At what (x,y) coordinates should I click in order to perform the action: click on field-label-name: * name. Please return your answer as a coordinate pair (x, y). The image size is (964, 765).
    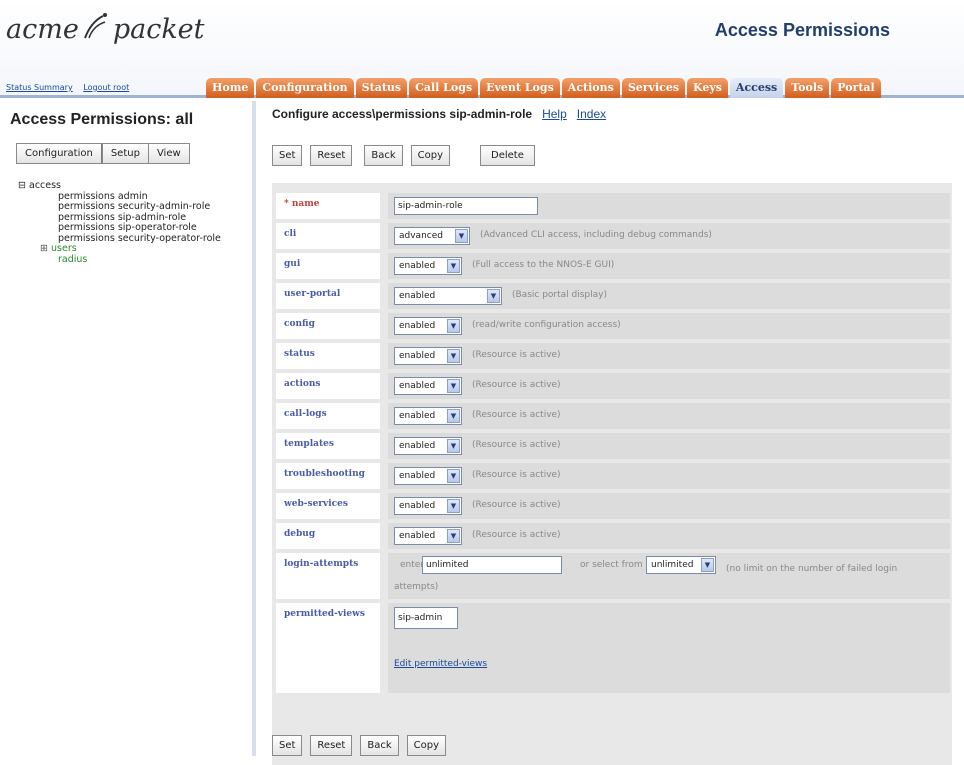
    Looking at the image, I should click on (328, 206).